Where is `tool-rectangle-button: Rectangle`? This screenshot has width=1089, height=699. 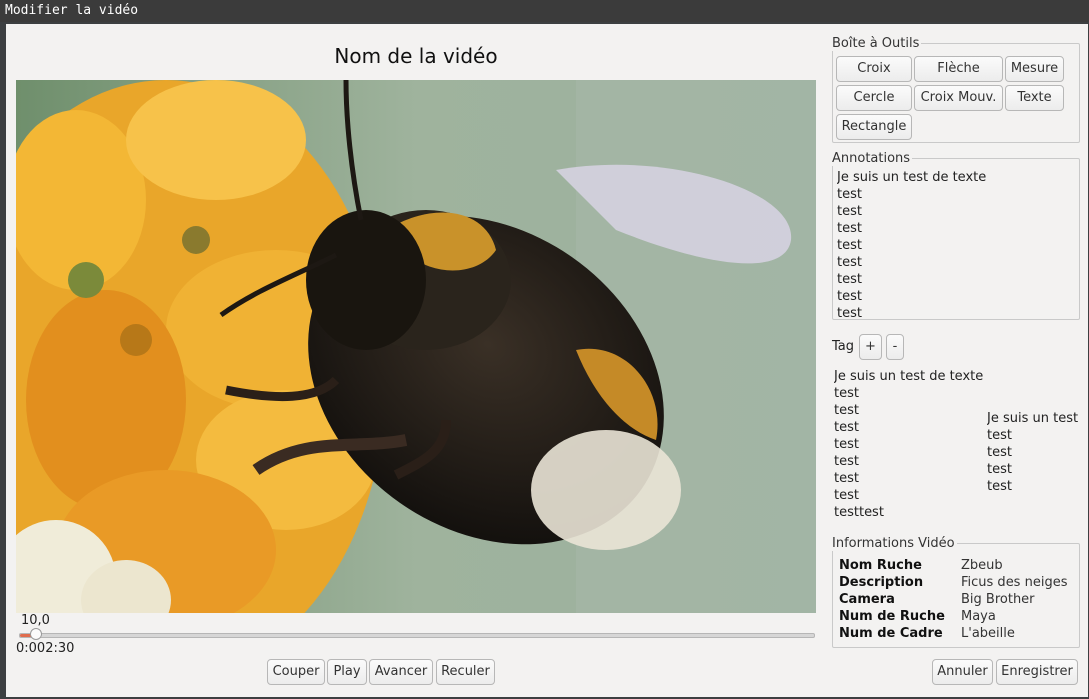 tool-rectangle-button: Rectangle is located at coordinates (874, 127).